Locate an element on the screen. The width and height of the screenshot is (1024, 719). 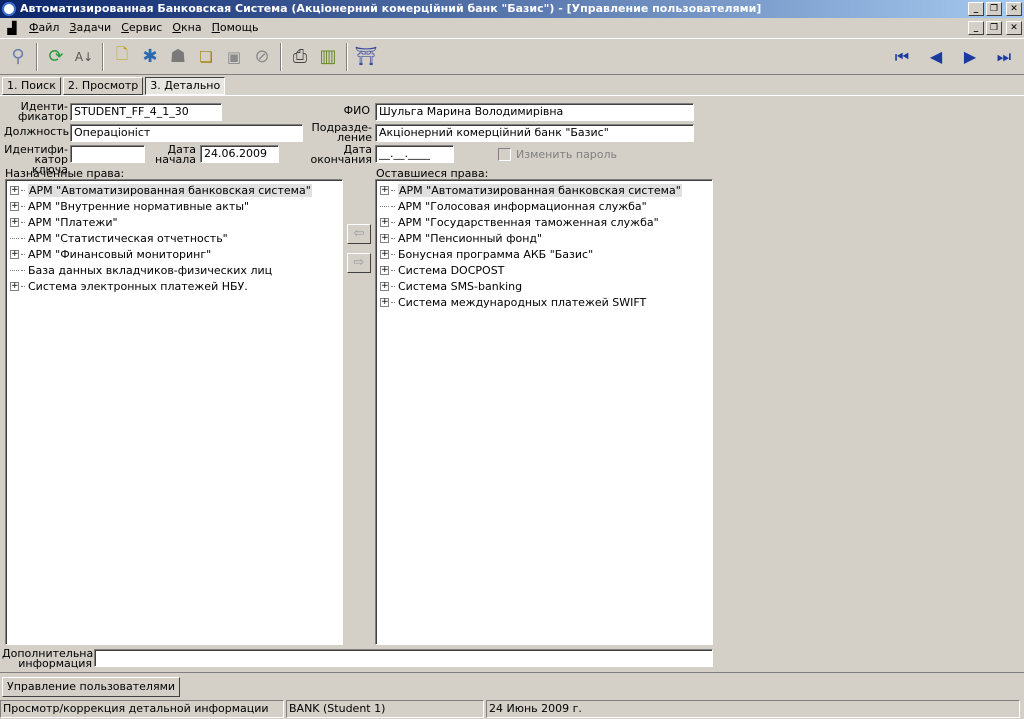
restore-icon: ❐ is located at coordinates (994, 9).